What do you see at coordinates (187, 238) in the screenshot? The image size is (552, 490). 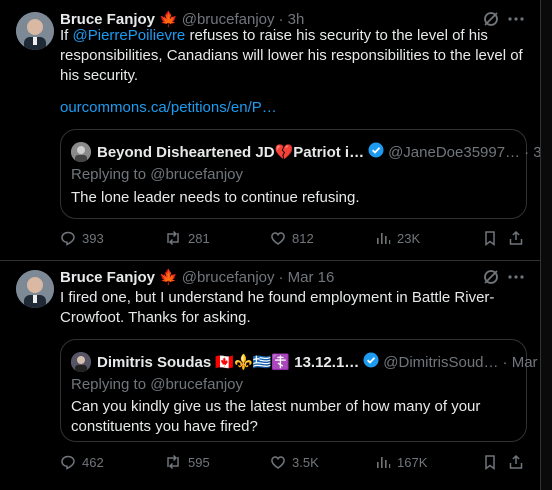 I see `repost-button: 281` at bounding box center [187, 238].